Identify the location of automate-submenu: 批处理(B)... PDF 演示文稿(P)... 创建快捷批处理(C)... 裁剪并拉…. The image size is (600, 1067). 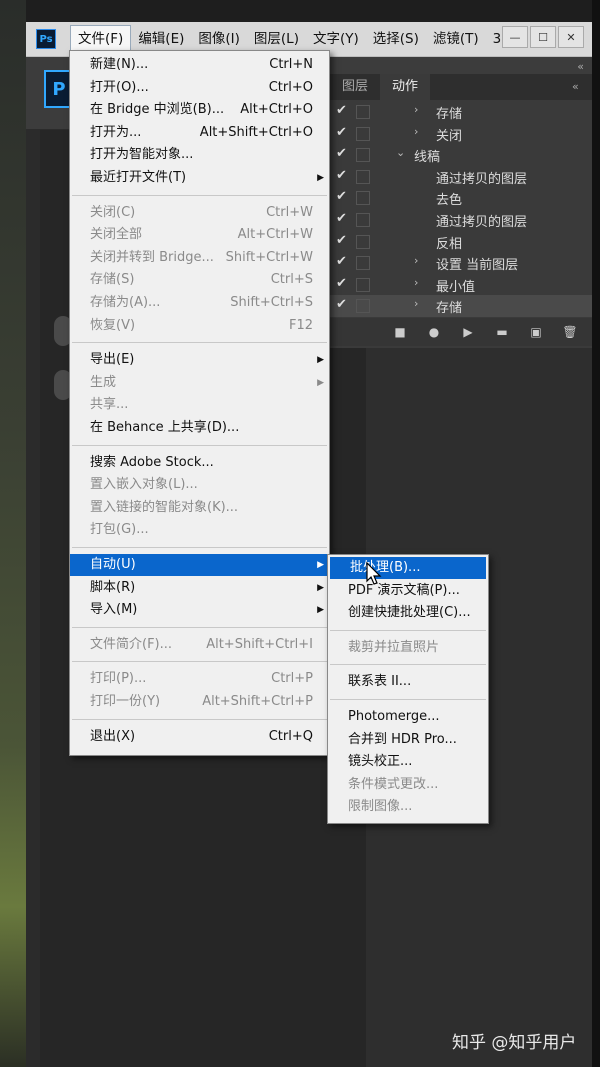
(408, 689).